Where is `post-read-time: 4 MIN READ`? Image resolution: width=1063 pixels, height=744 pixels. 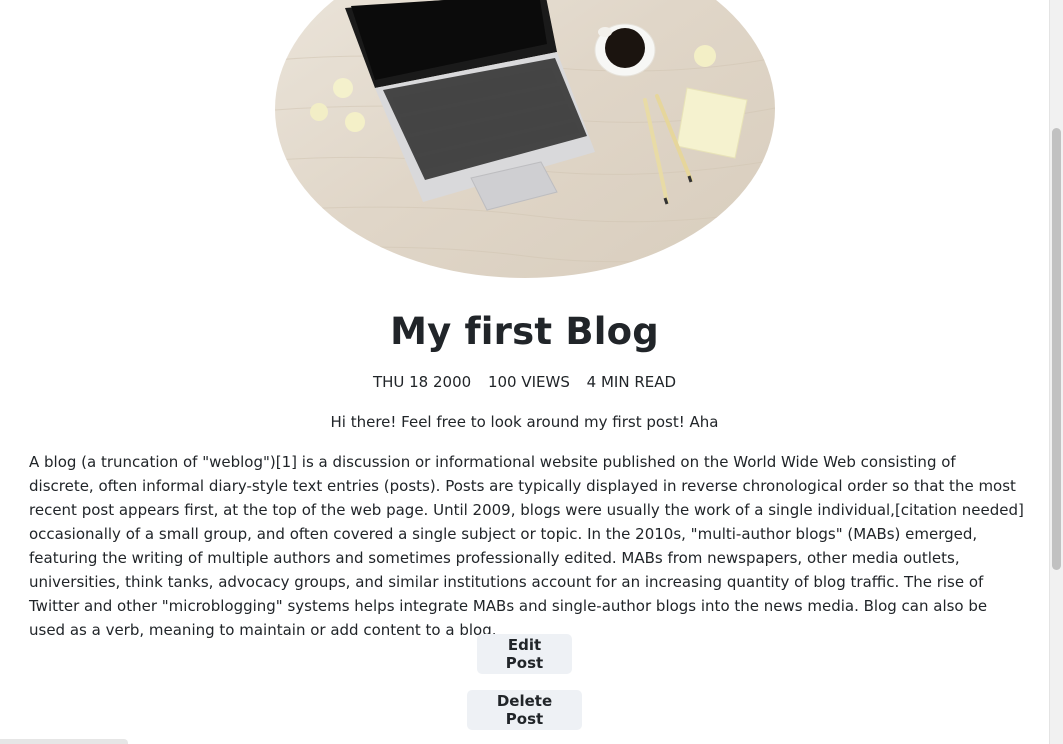 post-read-time: 4 MIN READ is located at coordinates (631, 382).